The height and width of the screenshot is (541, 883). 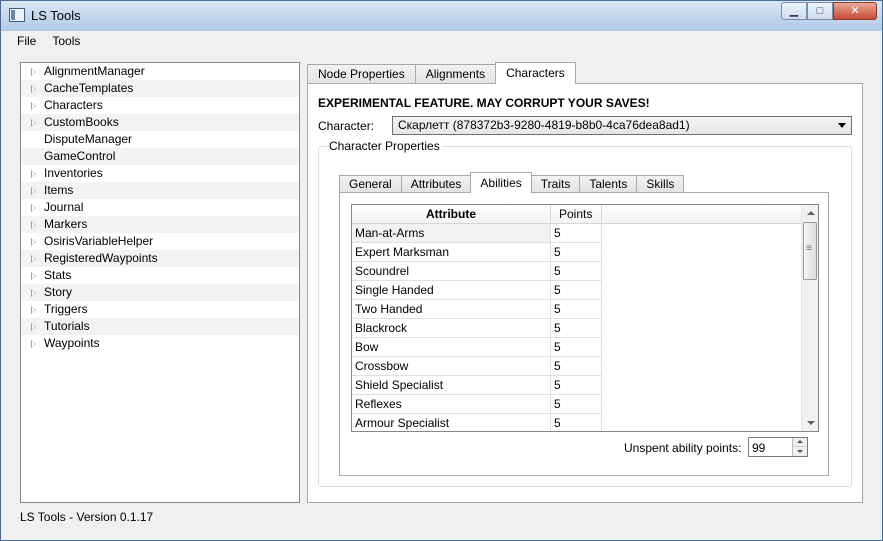 I want to click on ability-name-cell: Single Handed, so click(x=451, y=290).